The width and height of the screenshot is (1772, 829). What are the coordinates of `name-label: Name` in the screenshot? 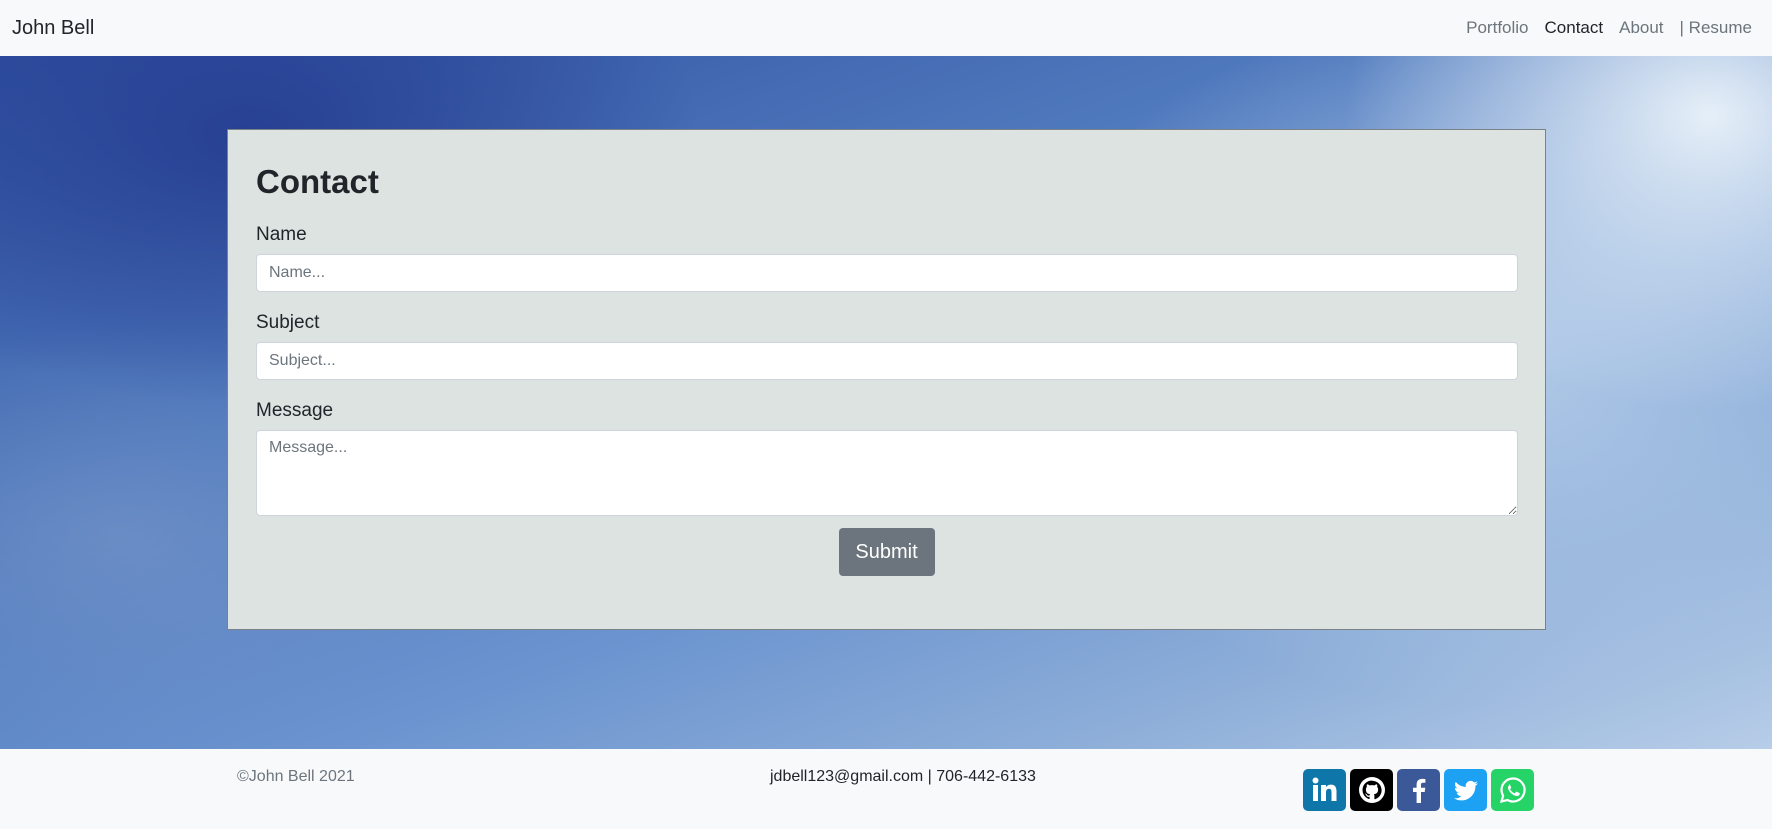 It's located at (281, 234).